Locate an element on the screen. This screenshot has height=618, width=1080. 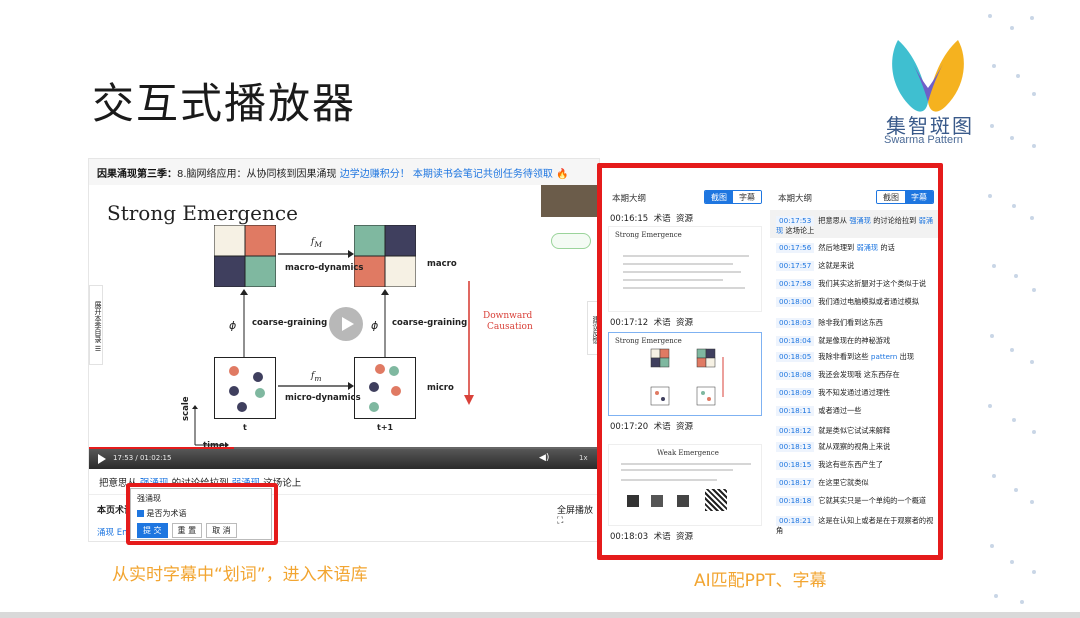
course-promo-link: 边学边赚积分！ 本期读书会笔记共创任务待领取 🔥 is located at coordinates (454, 174).